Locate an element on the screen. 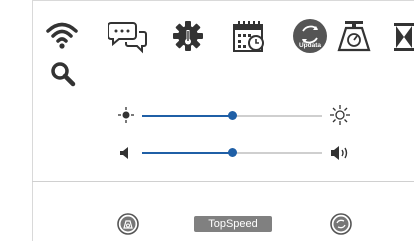 This screenshot has width=414, height=241. volume-slider is located at coordinates (232, 152).